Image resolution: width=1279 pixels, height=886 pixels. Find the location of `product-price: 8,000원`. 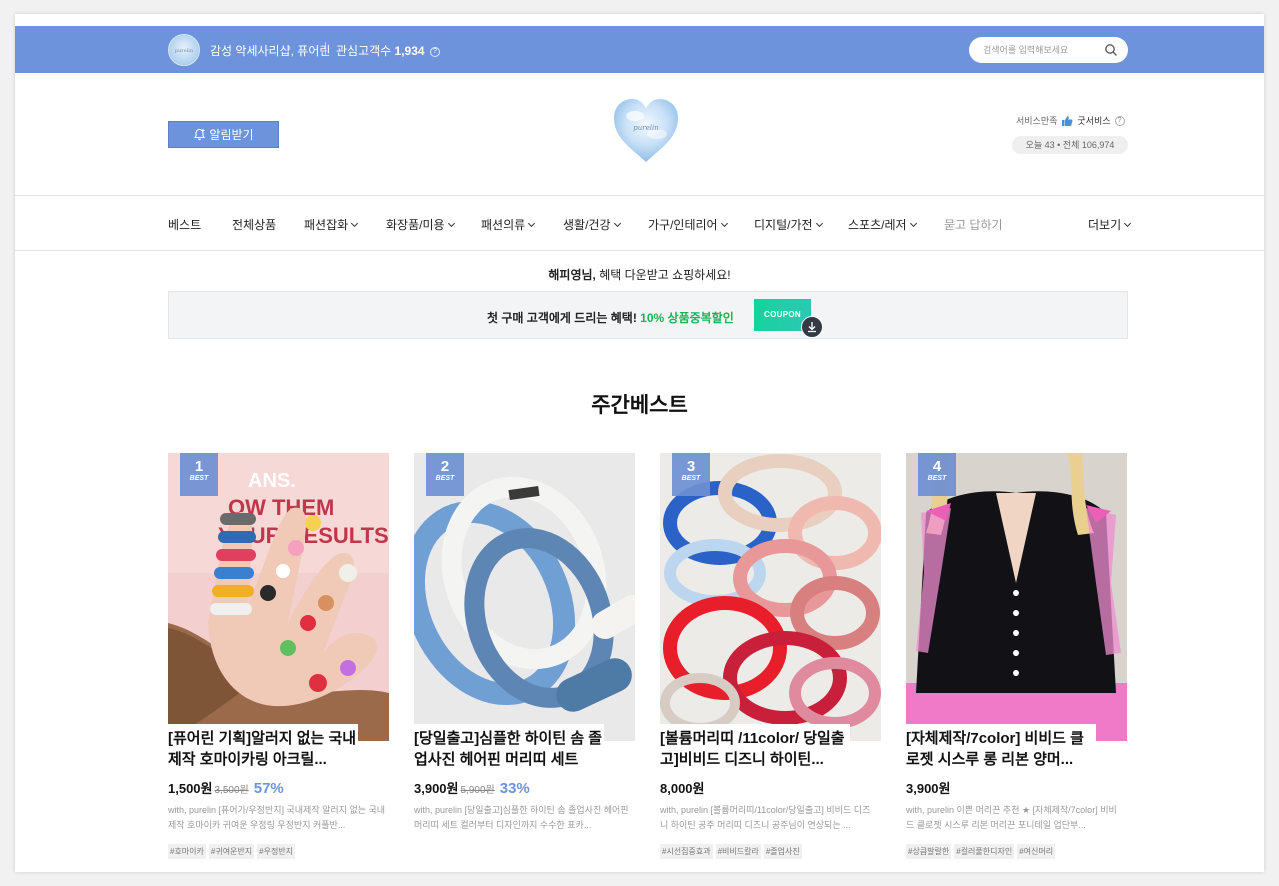

product-price: 8,000원 is located at coordinates (682, 788).